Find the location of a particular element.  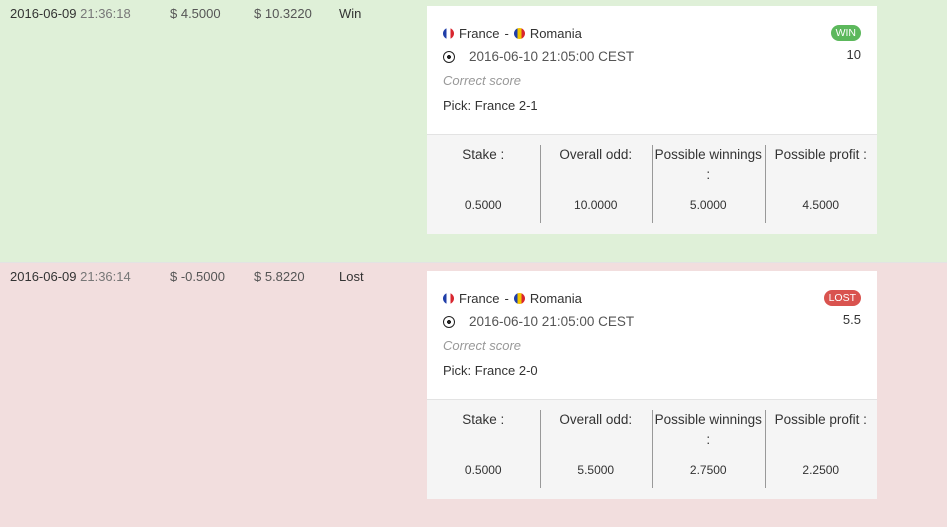

bet-result: Win is located at coordinates (350, 13).